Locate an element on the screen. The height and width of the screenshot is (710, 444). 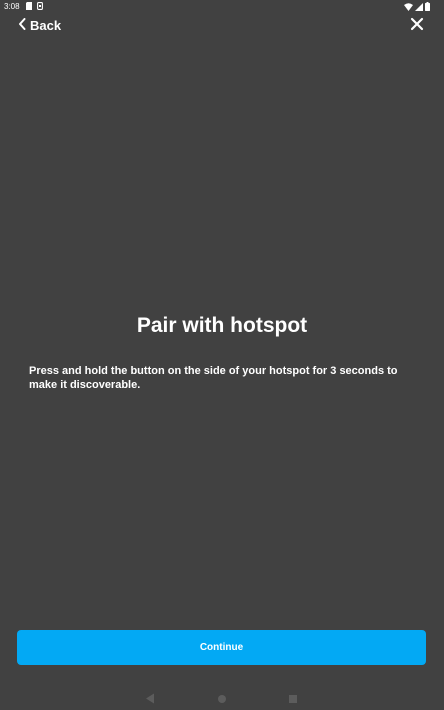
signal-icon is located at coordinates (419, 6).